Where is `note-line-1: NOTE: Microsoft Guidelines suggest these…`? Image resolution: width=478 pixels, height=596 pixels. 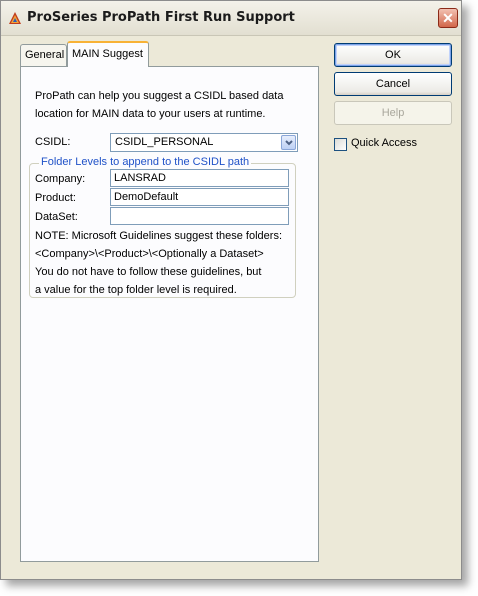
note-line-1: NOTE: Microsoft Guidelines suggest these… is located at coordinates (158, 236).